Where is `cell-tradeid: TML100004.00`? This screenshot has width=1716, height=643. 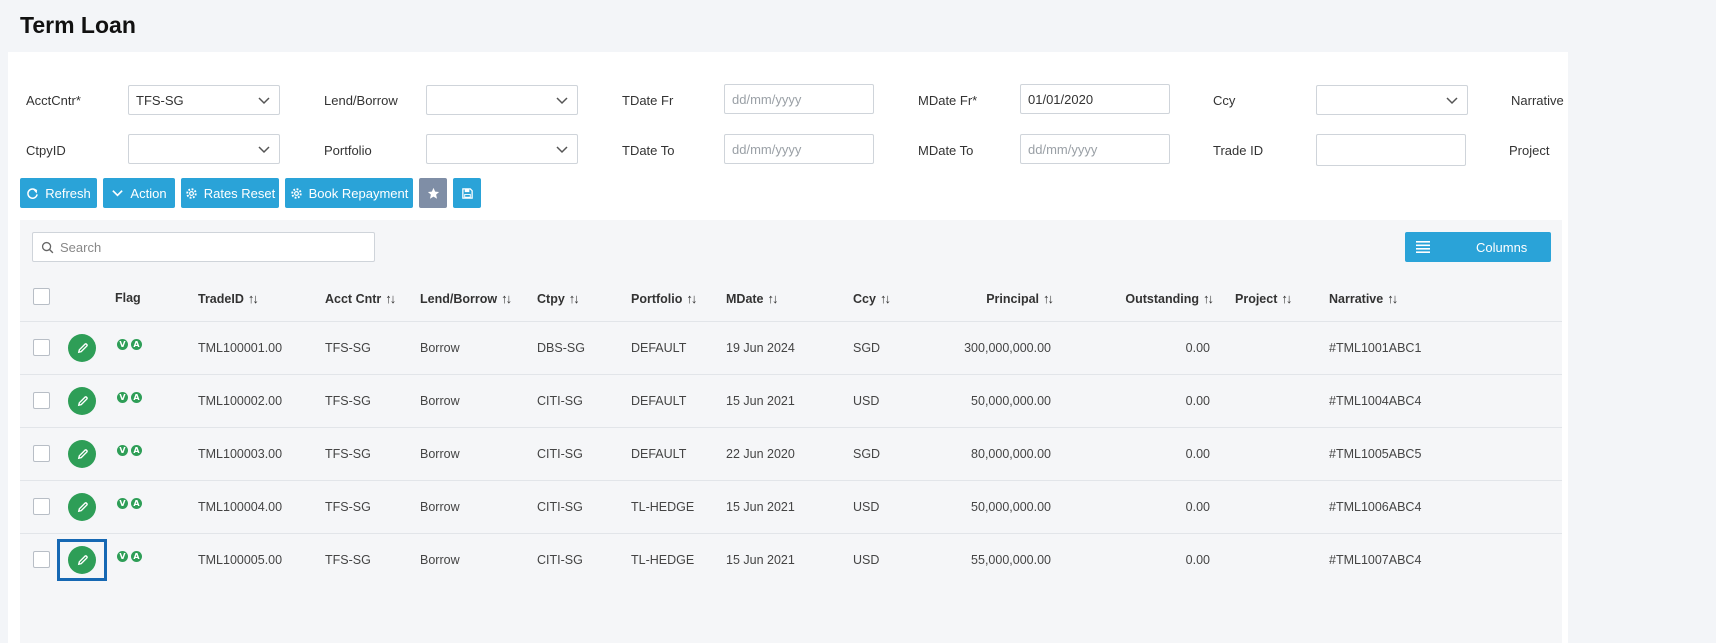 cell-tradeid: TML100004.00 is located at coordinates (240, 507).